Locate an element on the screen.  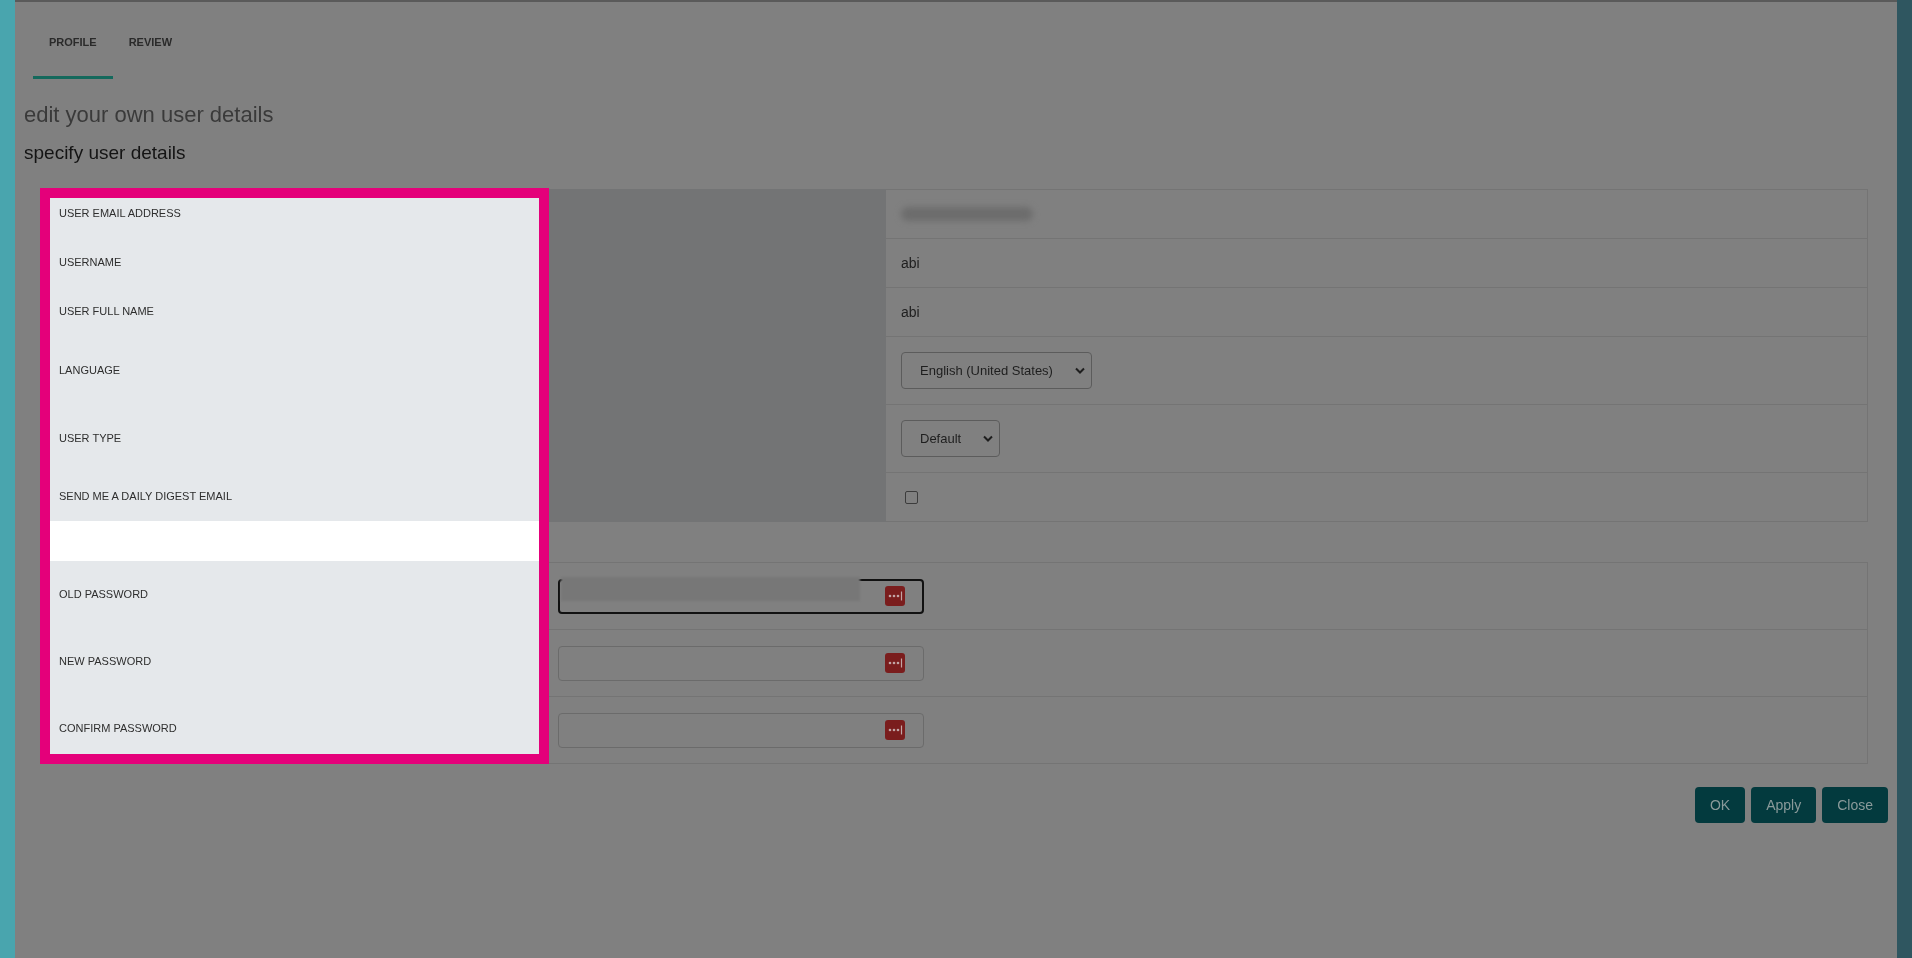
section-heading: specify user details is located at coordinates (105, 153).